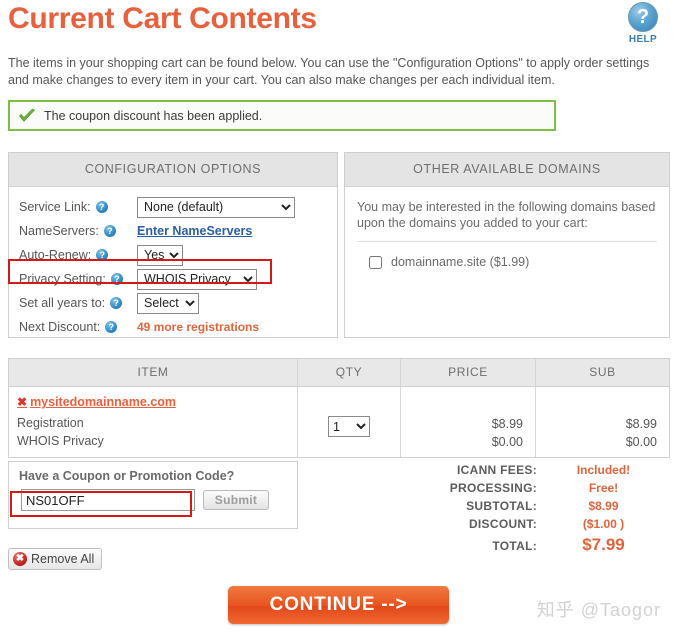 This screenshot has height=644, width=675. Describe the element at coordinates (641, 442) in the screenshot. I see `cart-line-privacy-sub: $0.00` at that location.